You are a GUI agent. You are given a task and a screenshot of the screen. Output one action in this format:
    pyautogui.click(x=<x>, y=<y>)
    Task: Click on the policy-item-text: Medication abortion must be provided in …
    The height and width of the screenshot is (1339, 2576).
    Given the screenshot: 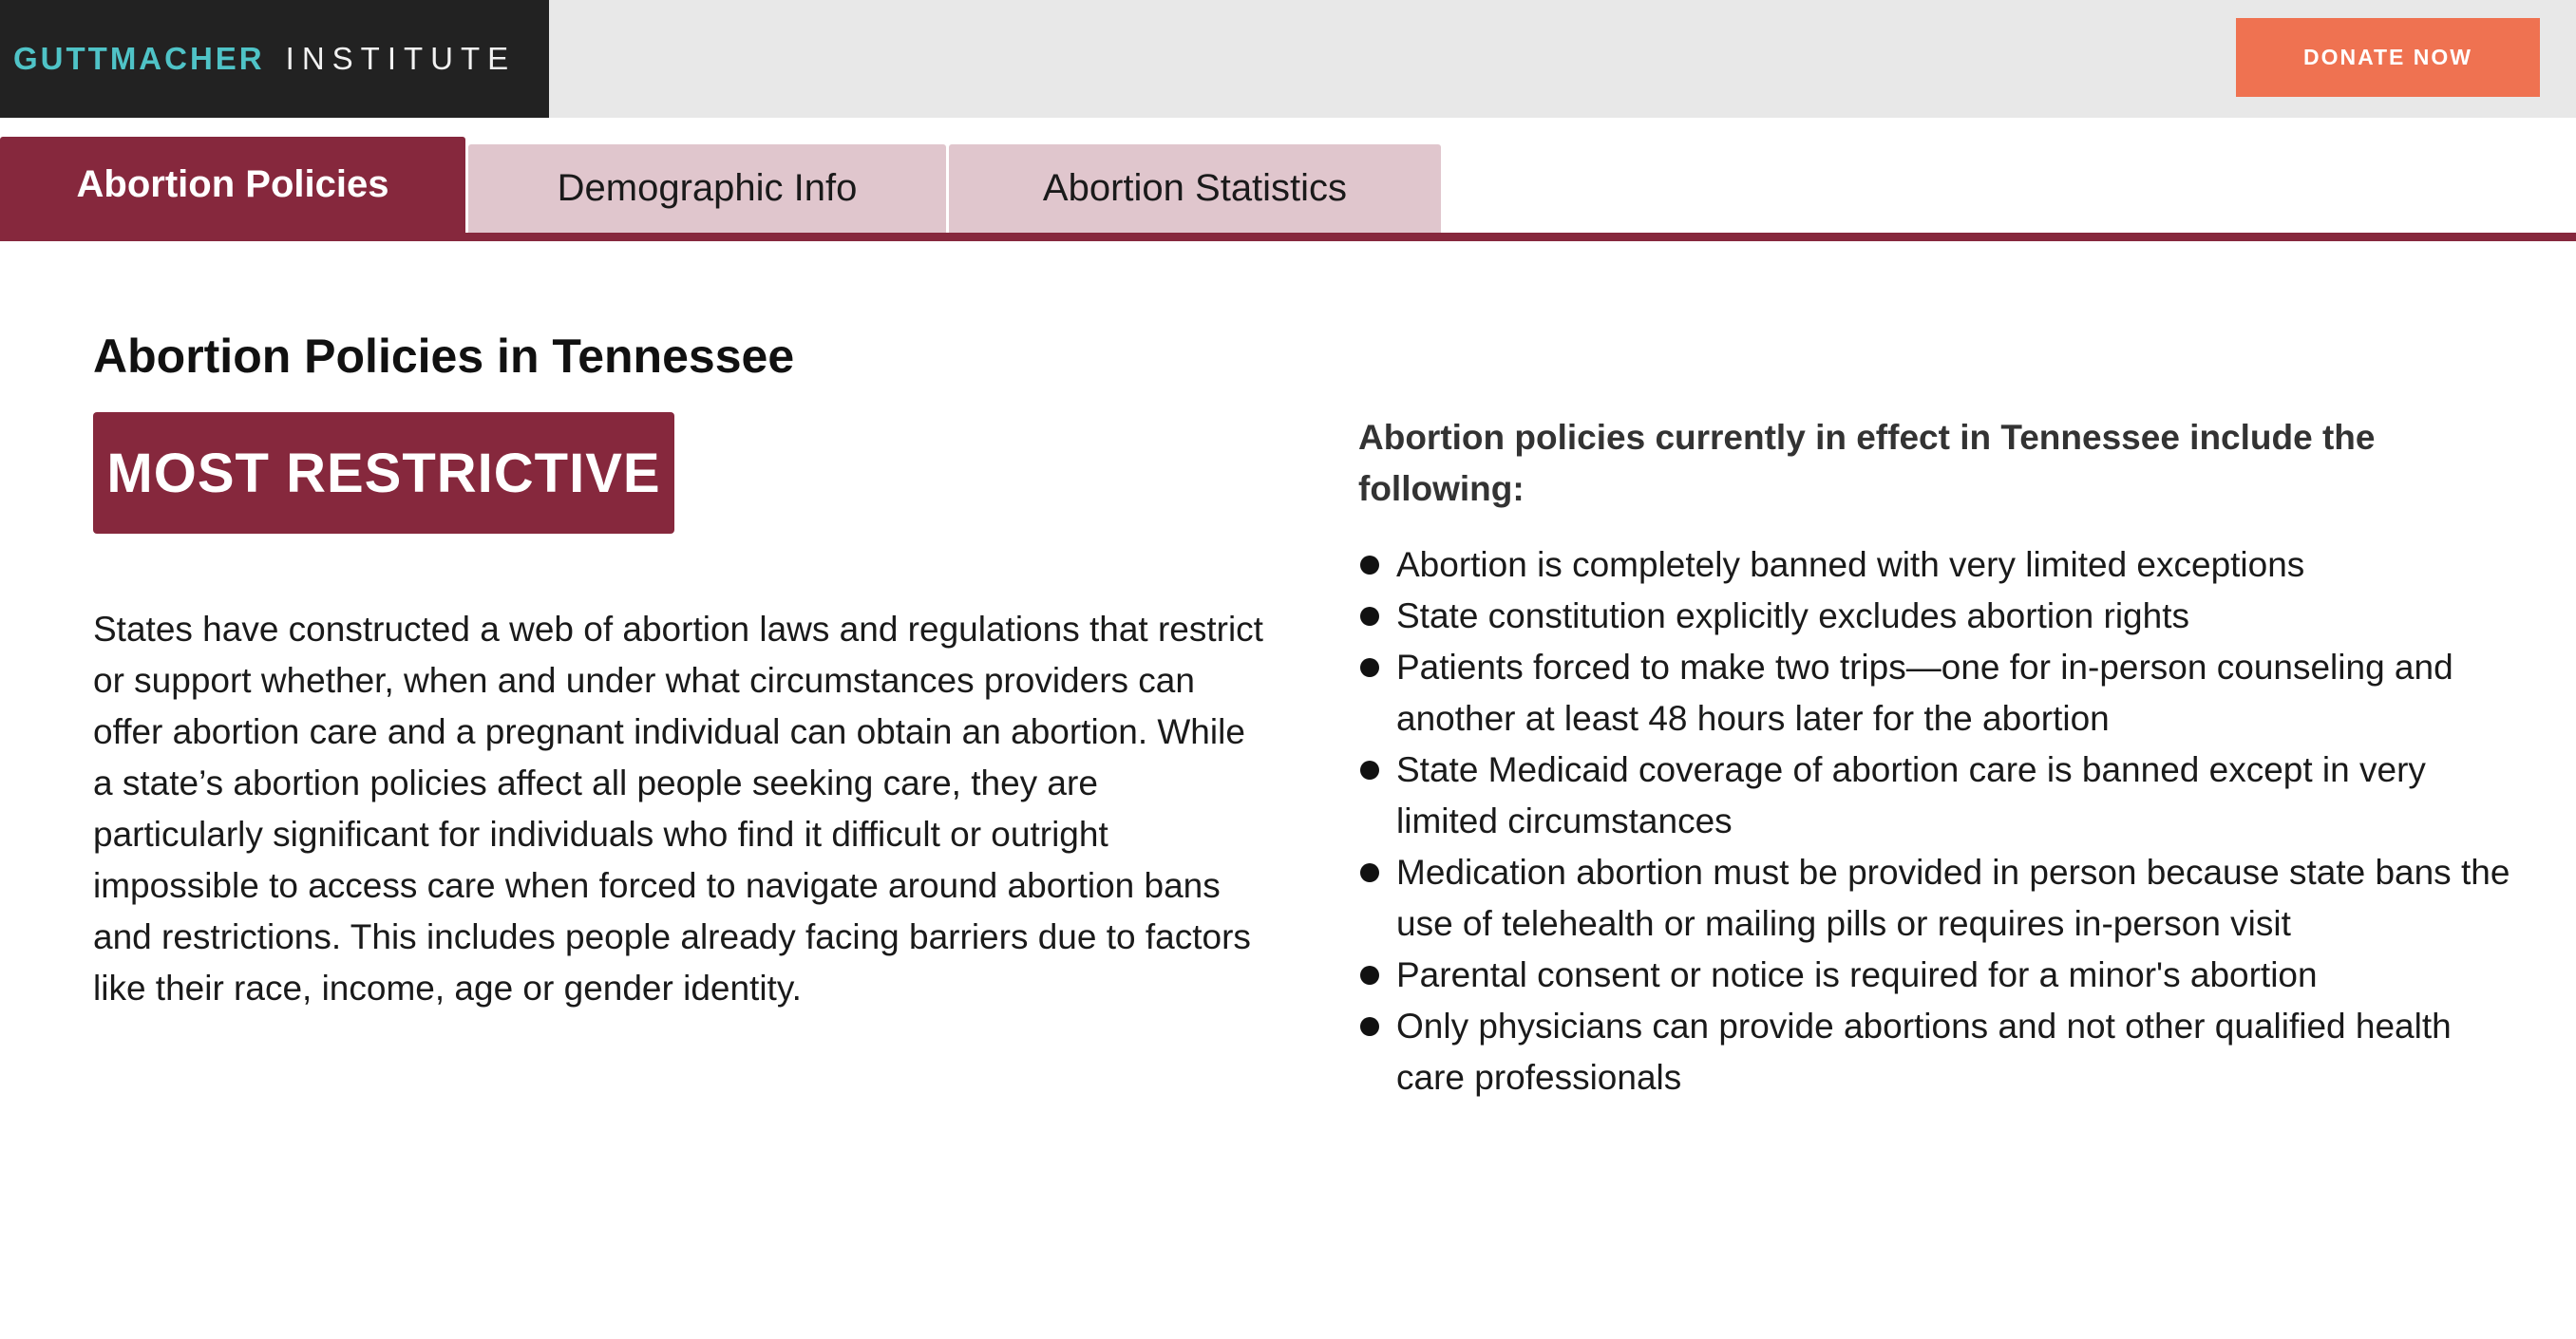 What is the action you would take?
    pyautogui.click(x=1953, y=898)
    